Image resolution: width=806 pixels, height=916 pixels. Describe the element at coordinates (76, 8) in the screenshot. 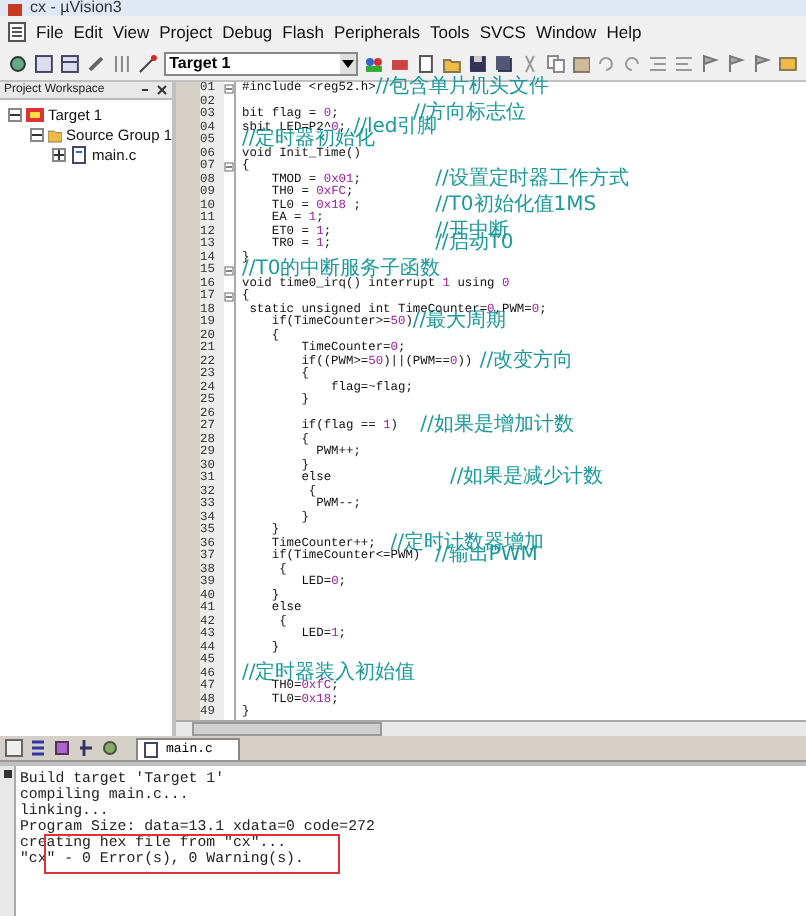

I see `window-title: cx - µVision3` at that location.